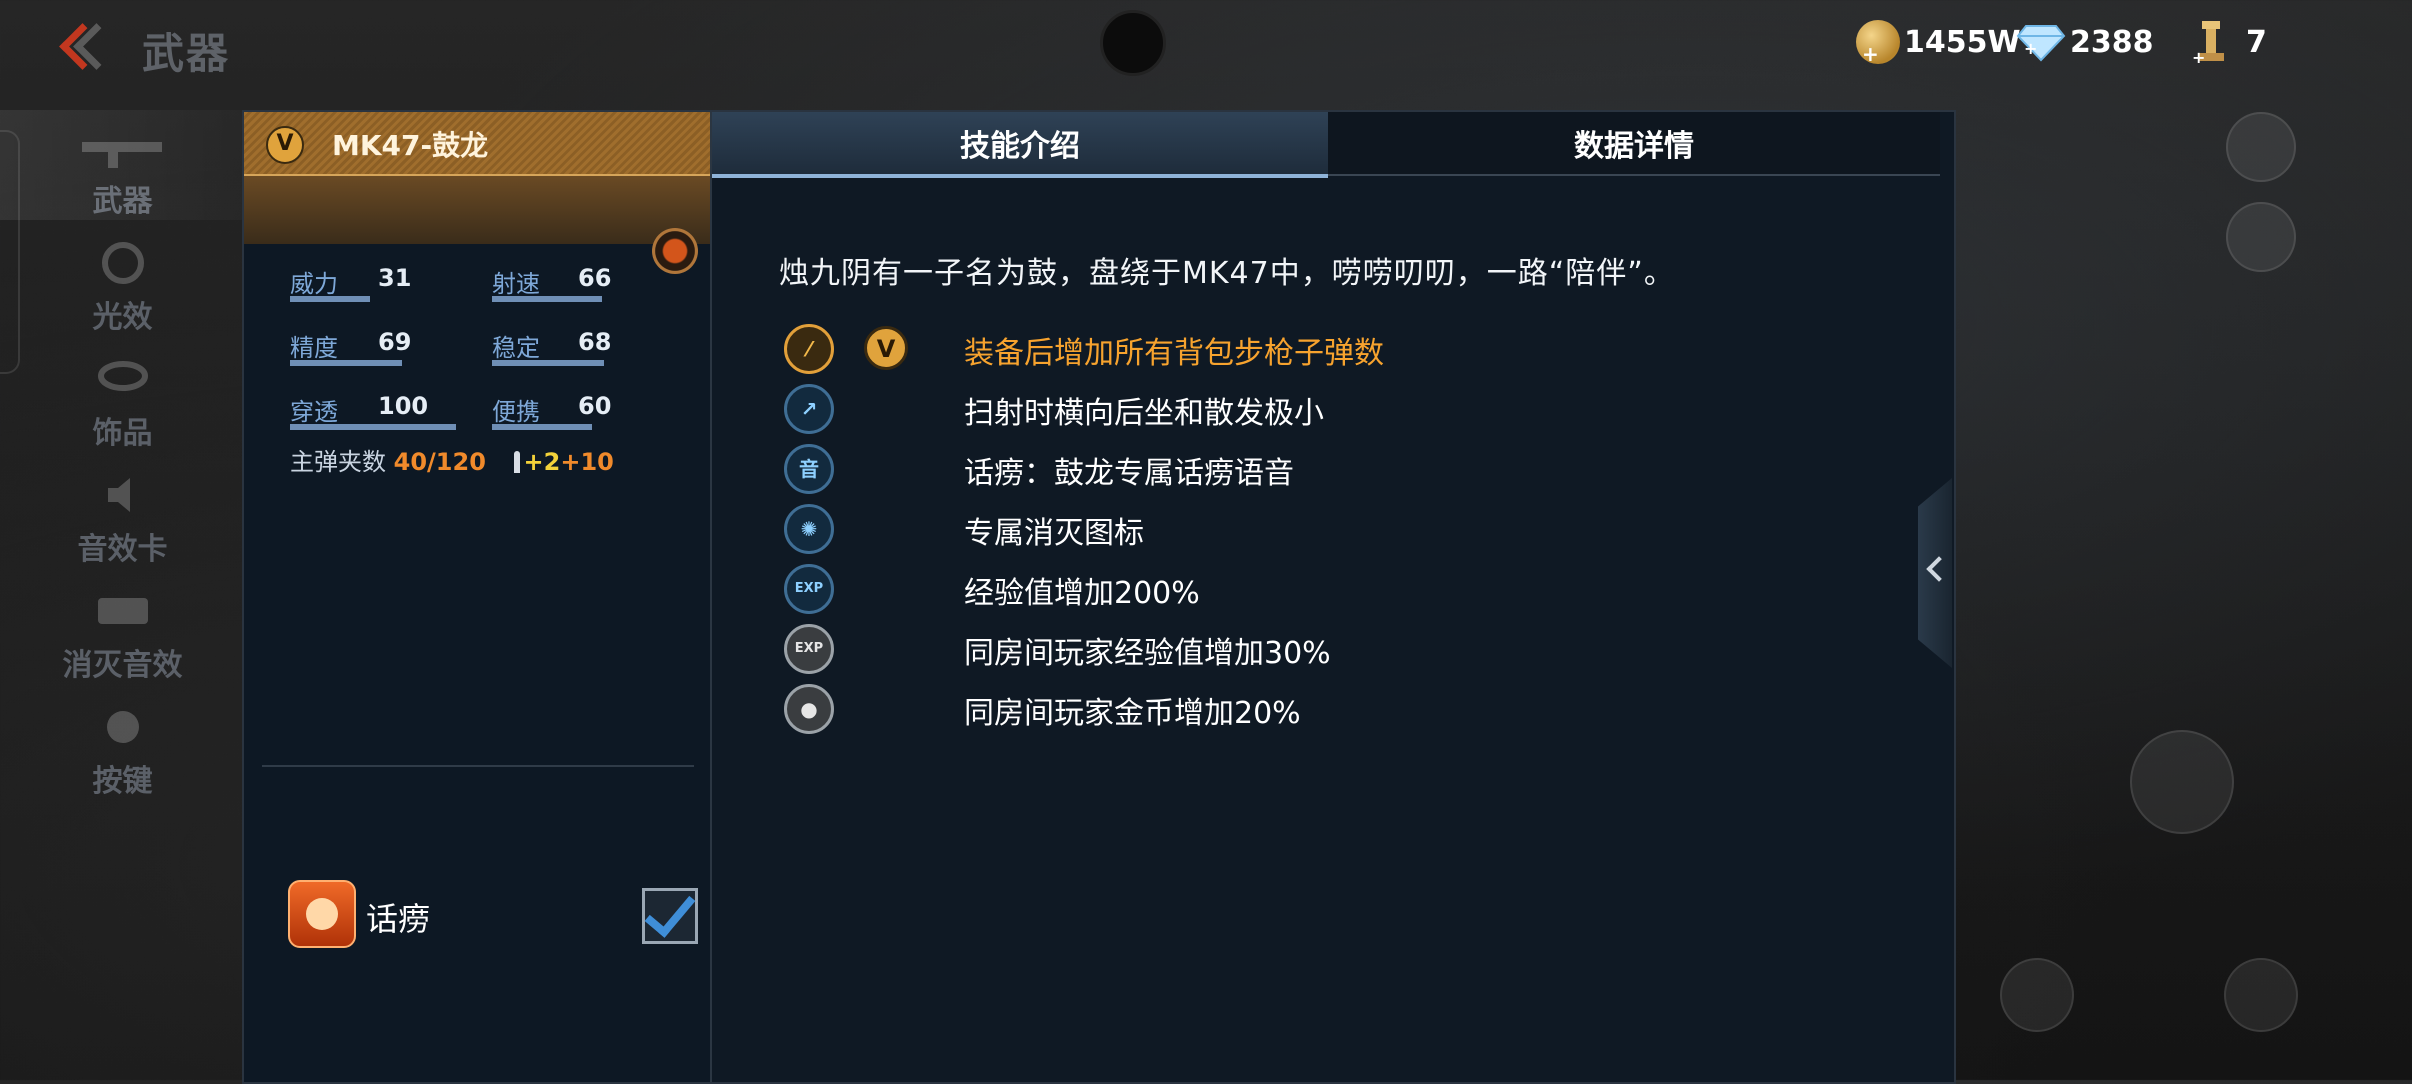 Image resolution: width=2412 pixels, height=1084 pixels. Describe the element at coordinates (122, 611) in the screenshot. I see `kill-sound-icon` at that location.